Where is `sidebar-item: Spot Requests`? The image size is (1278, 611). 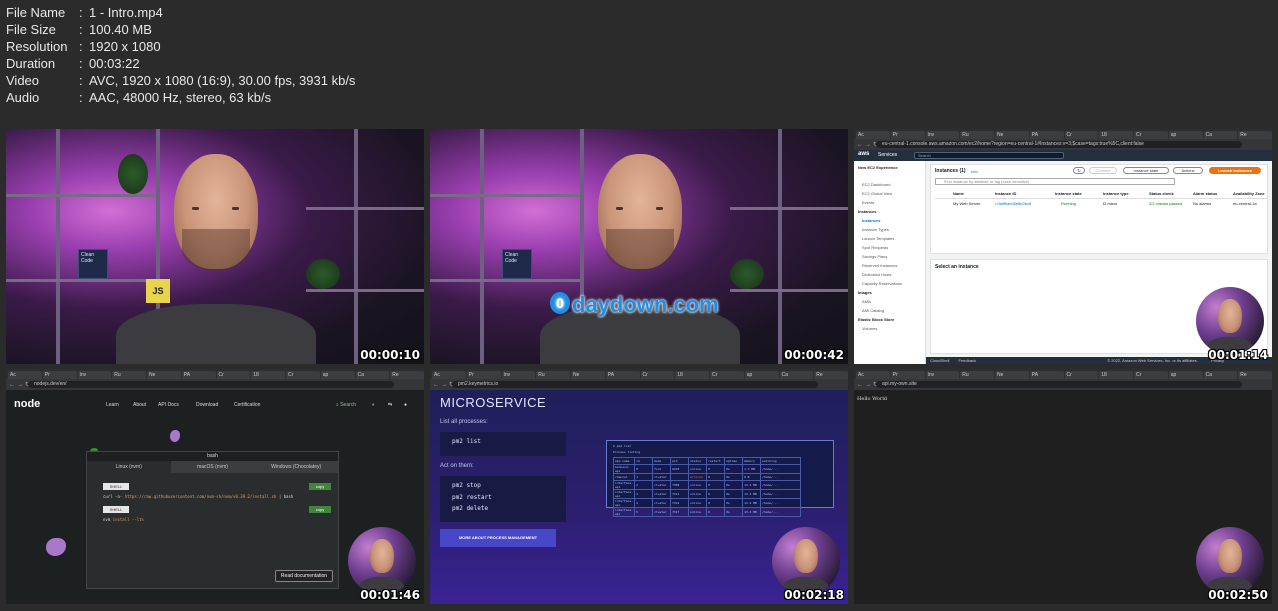
sidebar-item: Spot Requests is located at coordinates (889, 247).